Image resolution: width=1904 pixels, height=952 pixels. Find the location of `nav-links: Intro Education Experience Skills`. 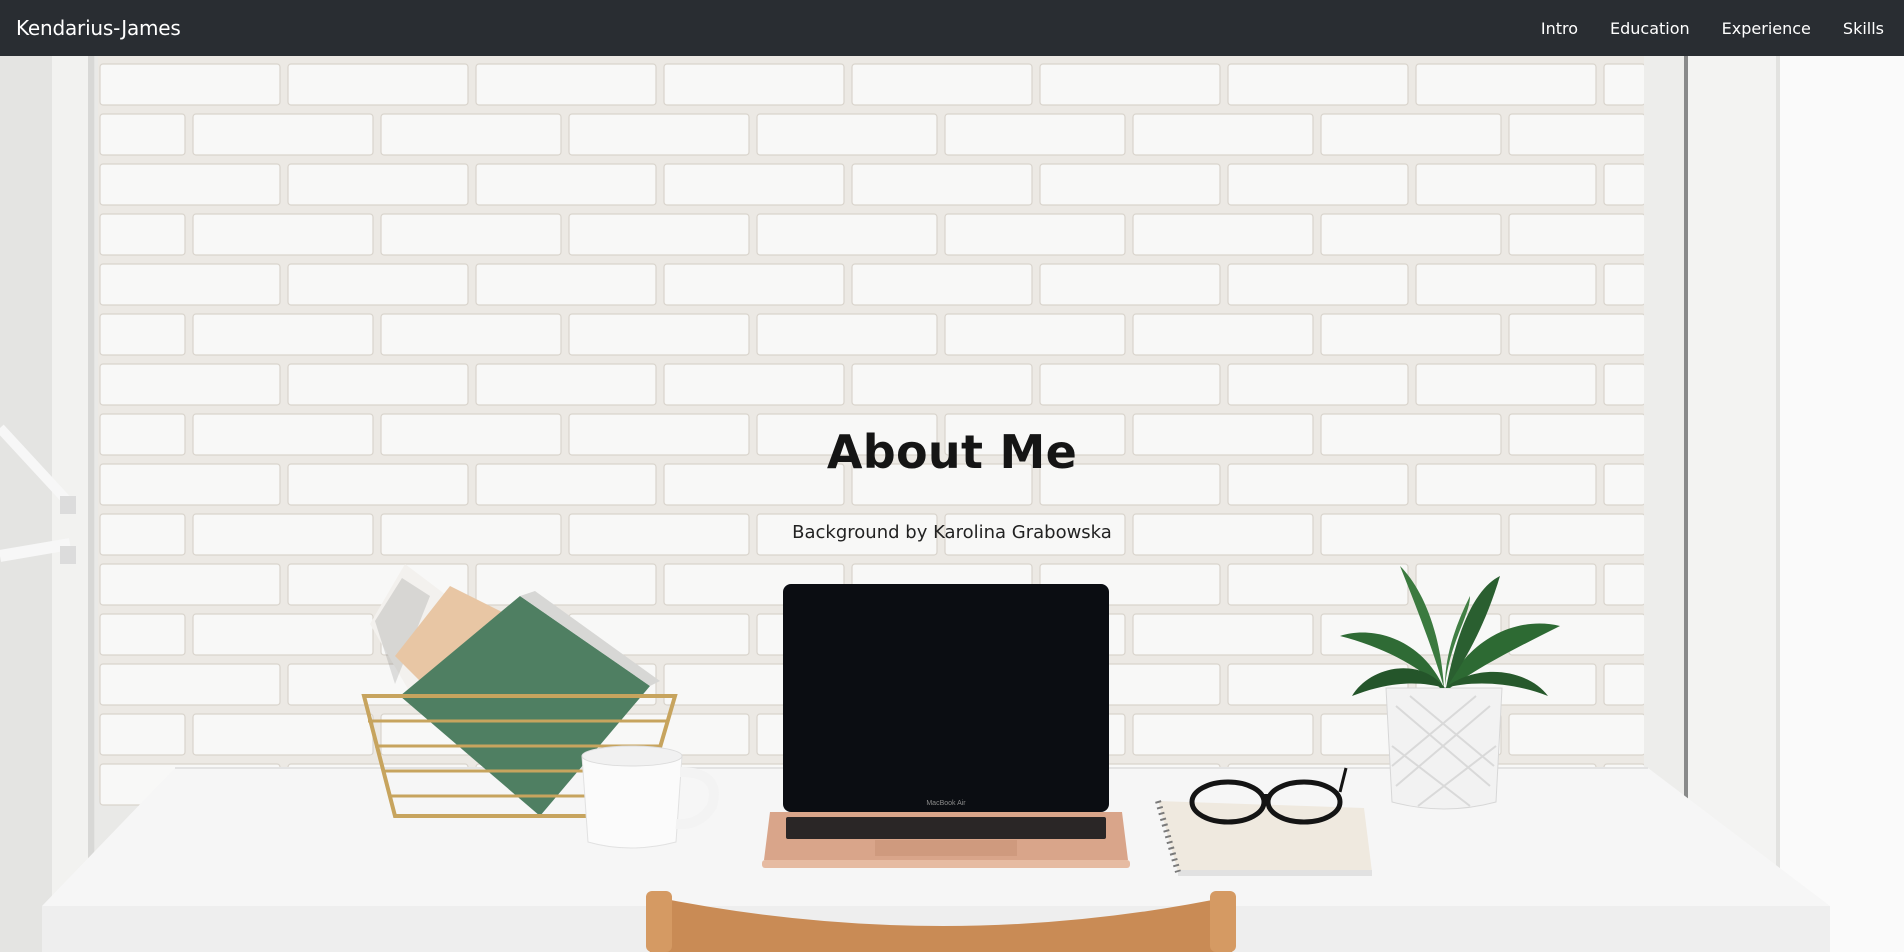

nav-links: Intro Education Experience Skills is located at coordinates (1704, 28).